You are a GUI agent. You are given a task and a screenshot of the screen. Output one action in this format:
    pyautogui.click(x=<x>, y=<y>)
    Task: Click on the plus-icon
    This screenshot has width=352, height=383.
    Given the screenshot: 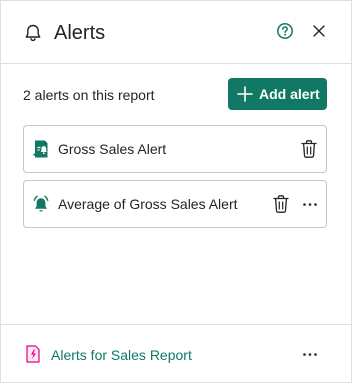 What is the action you would take?
    pyautogui.click(x=245, y=94)
    